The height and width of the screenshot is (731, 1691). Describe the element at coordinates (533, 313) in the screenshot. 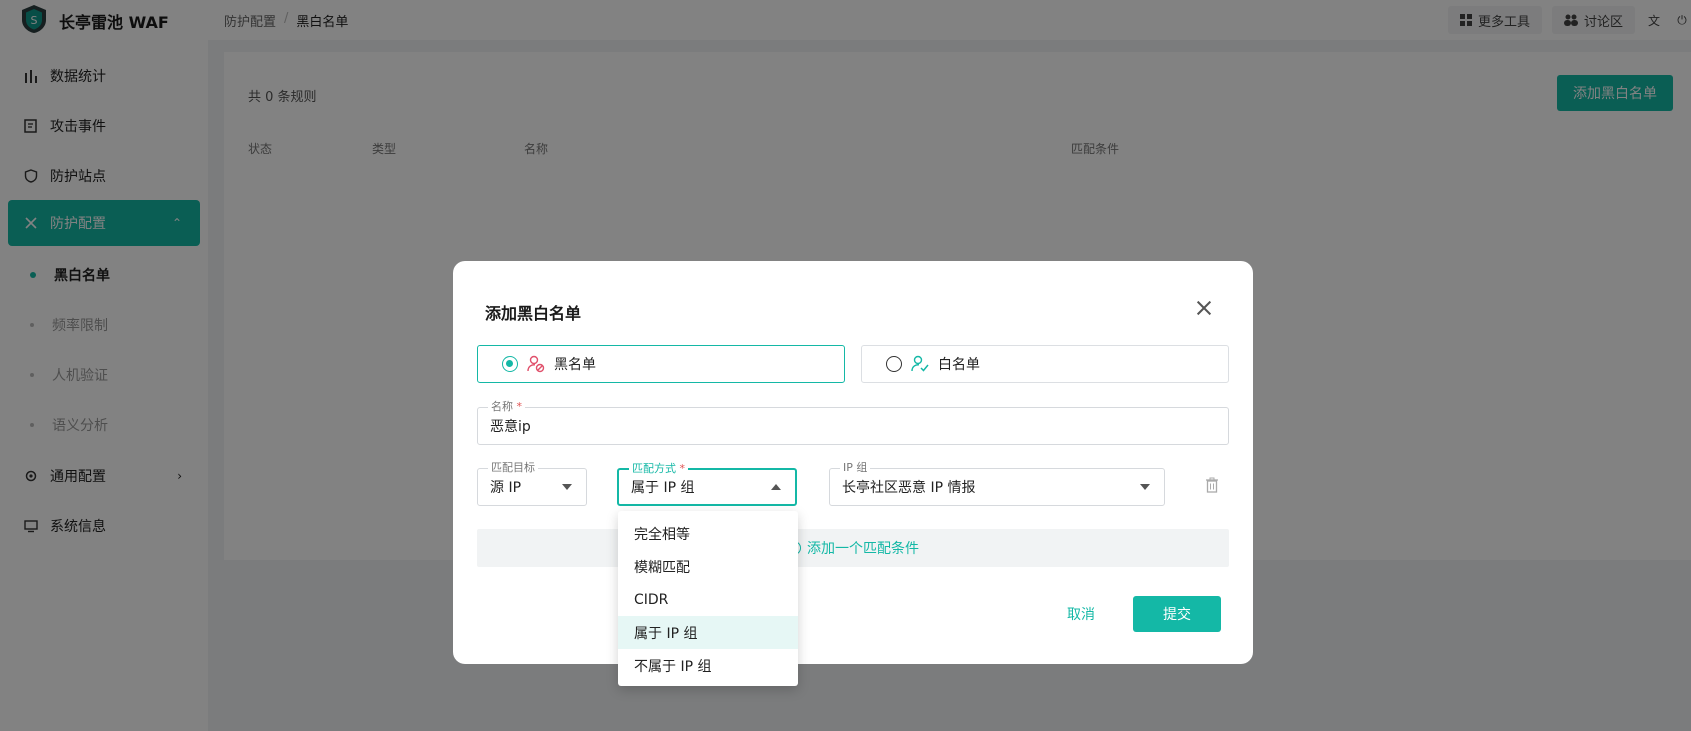

I see `dialog-title: 添加黑白名单` at that location.